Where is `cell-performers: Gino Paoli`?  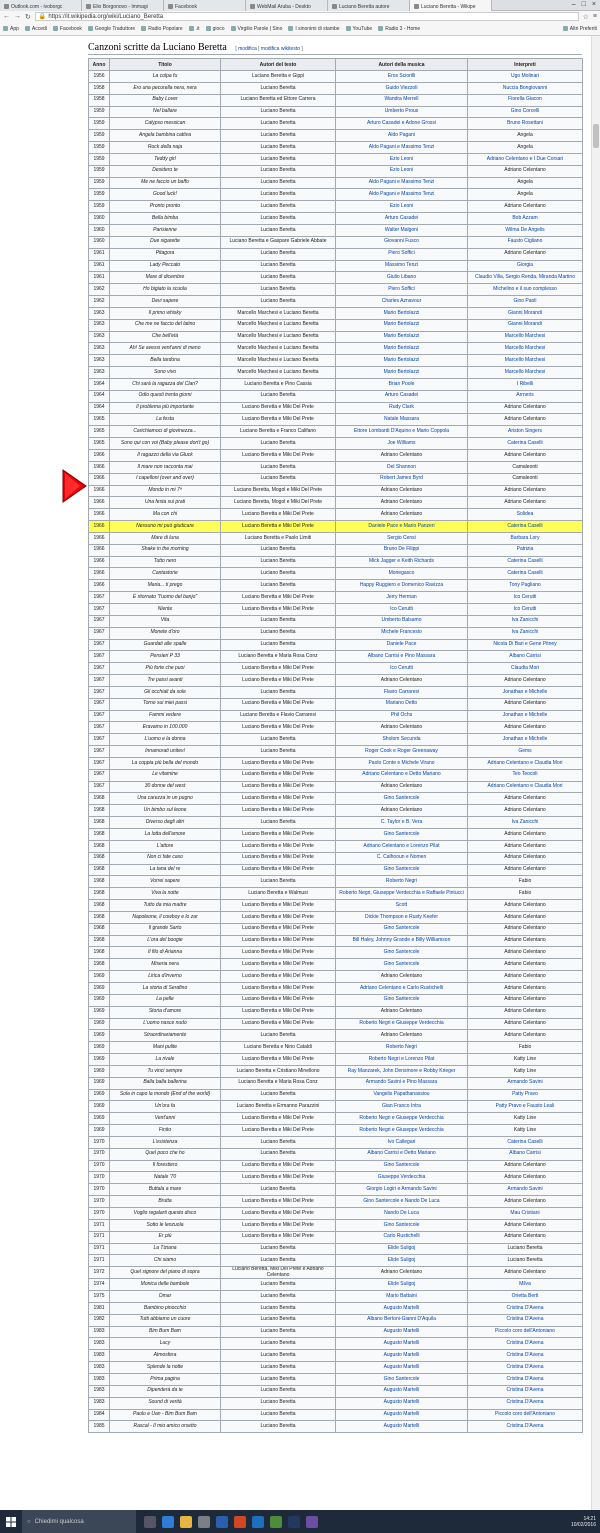 cell-performers: Gino Paoli is located at coordinates (525, 301).